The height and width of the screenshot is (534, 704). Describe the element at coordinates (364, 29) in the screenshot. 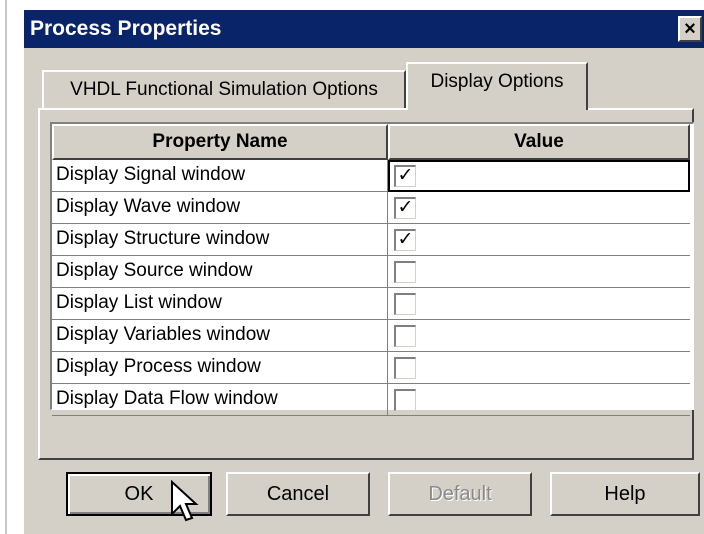

I see `title-bar: Process Properties ×` at that location.